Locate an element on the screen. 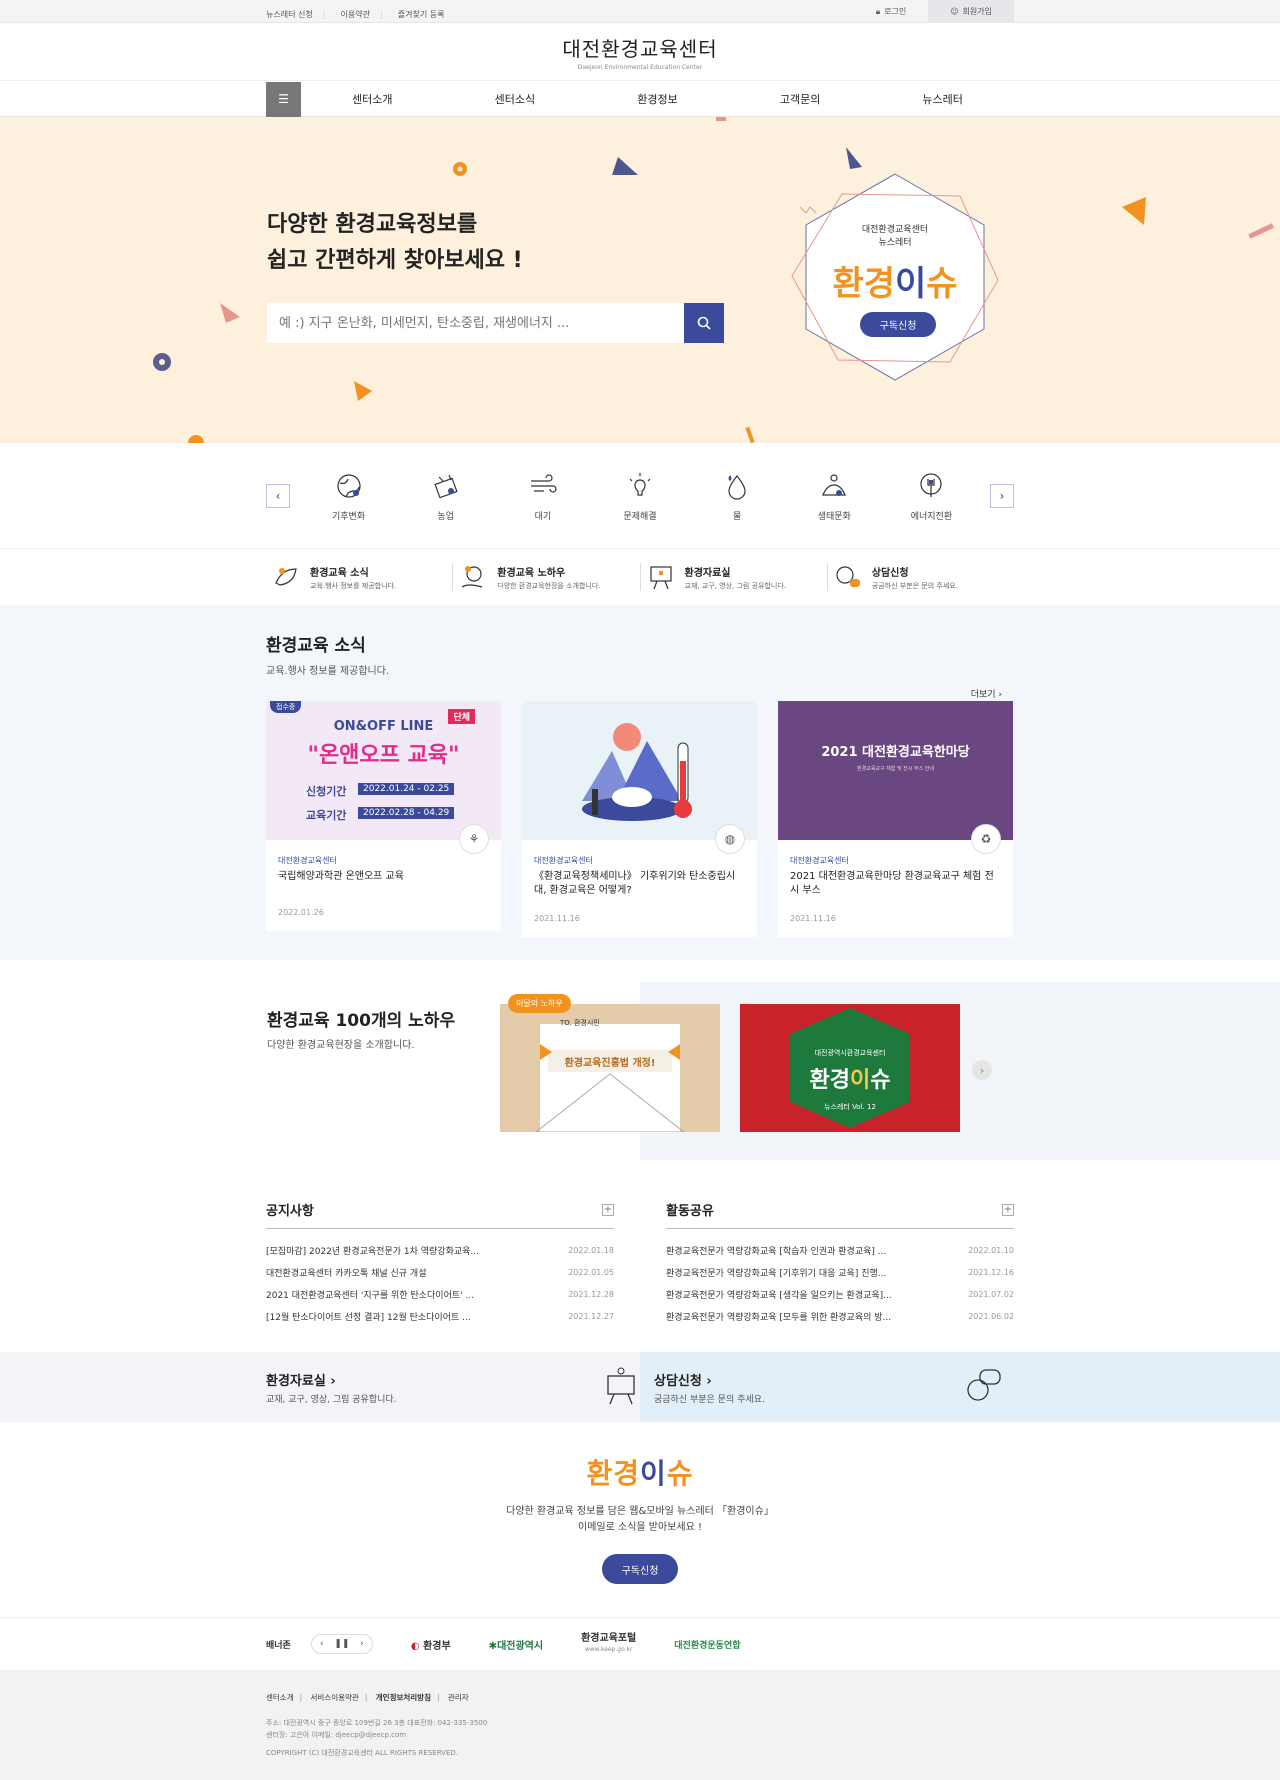  category-climate: 기후변화 is located at coordinates (349, 496).